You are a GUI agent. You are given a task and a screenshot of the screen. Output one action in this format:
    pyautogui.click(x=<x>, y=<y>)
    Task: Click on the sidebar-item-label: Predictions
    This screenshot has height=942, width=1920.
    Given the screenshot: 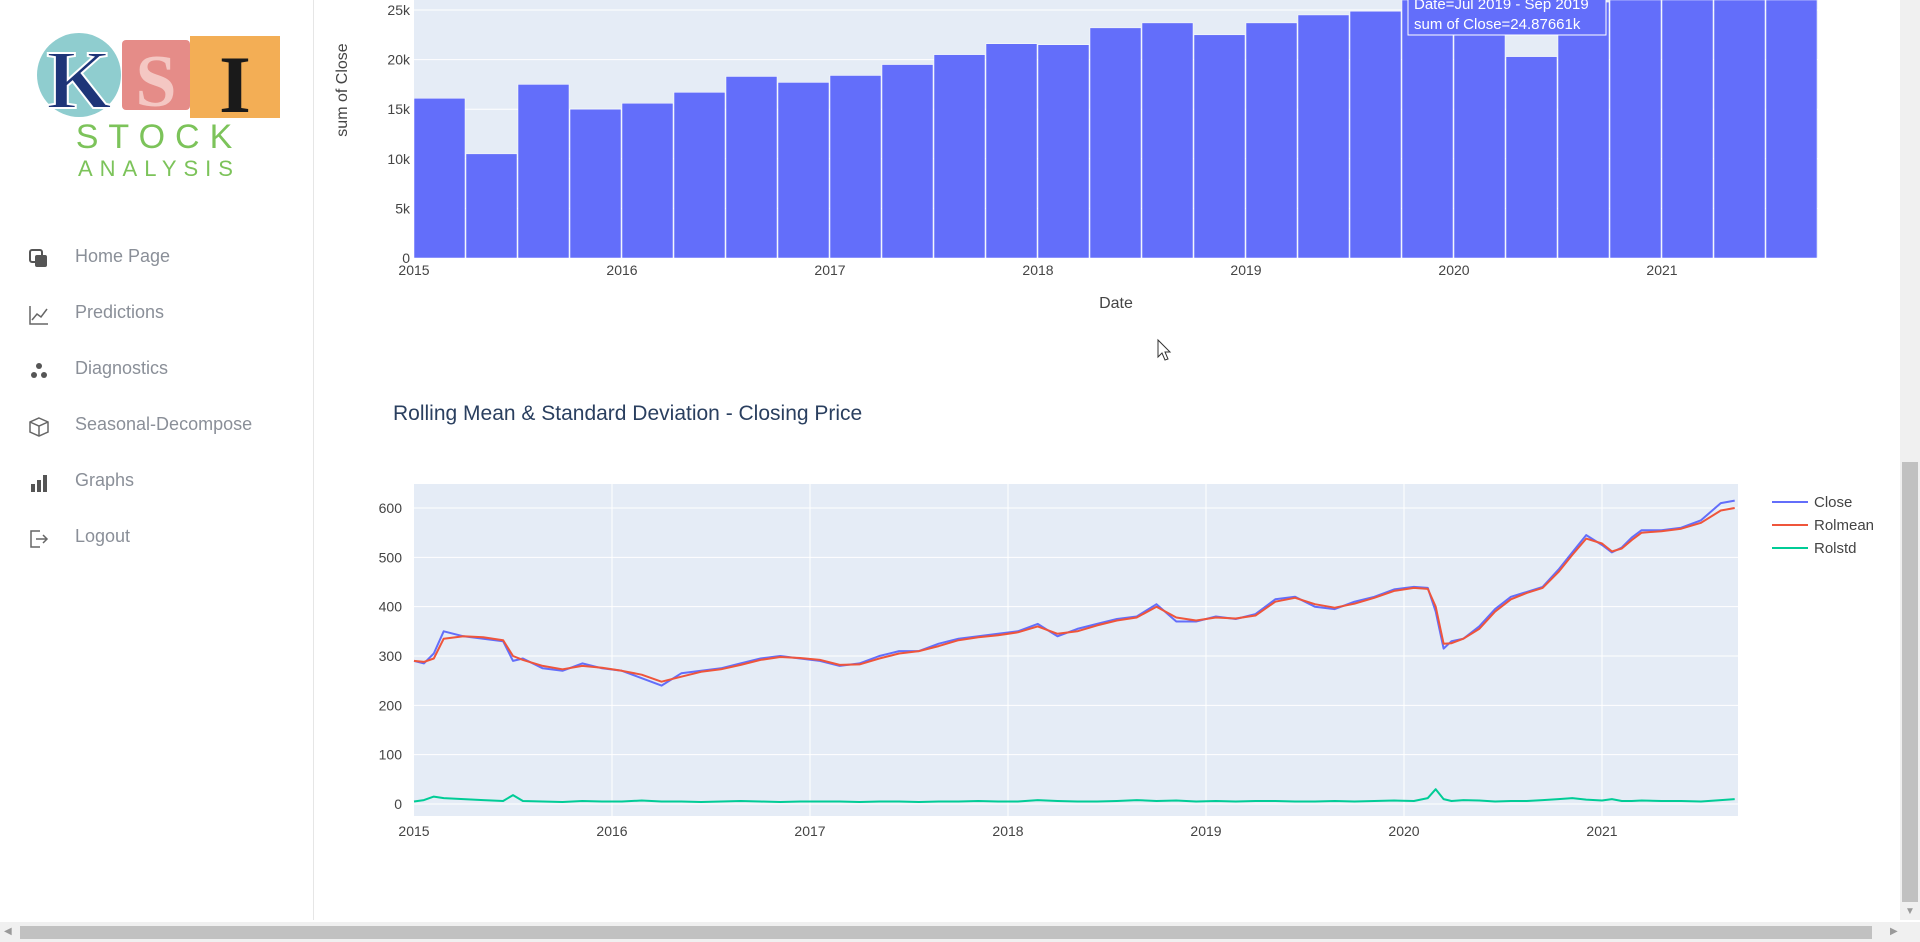 What is the action you would take?
    pyautogui.click(x=120, y=312)
    